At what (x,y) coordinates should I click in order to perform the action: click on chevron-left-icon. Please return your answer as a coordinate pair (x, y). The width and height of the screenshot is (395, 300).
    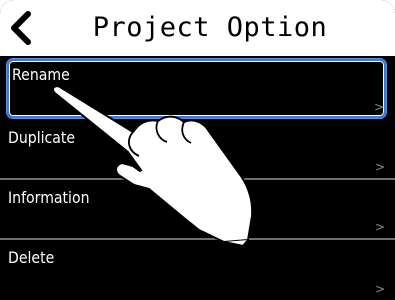
    Looking at the image, I should click on (21, 28).